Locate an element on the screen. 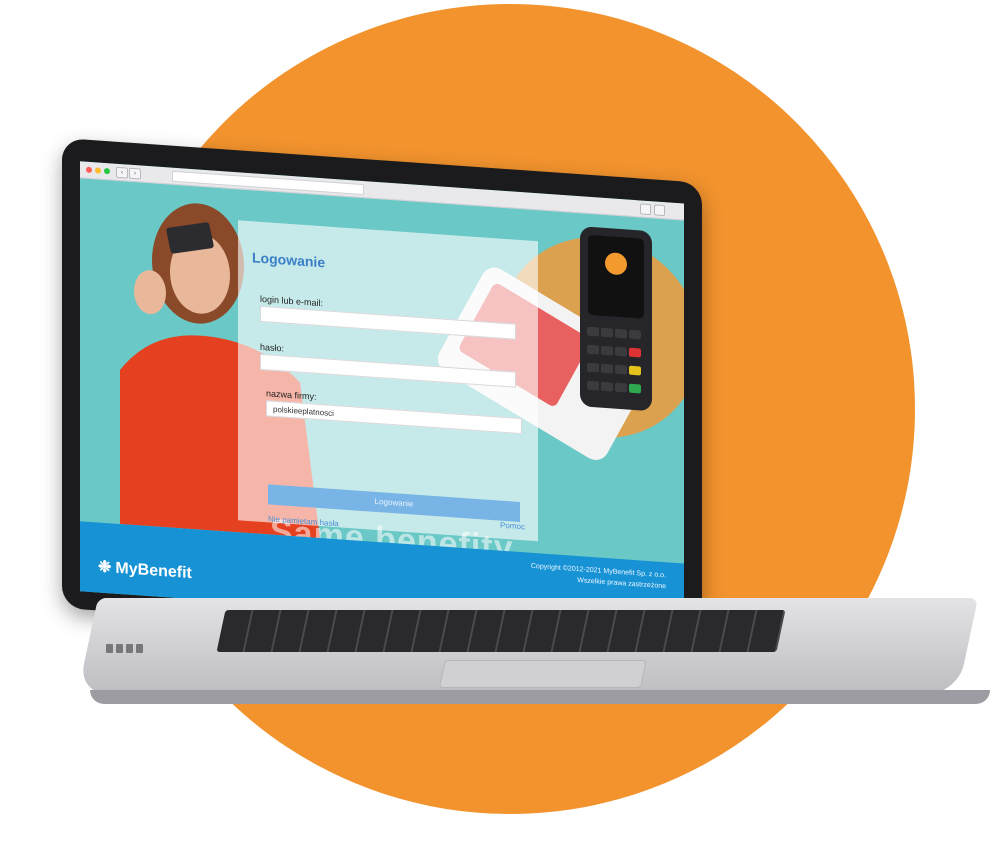 The height and width of the screenshot is (843, 995). laptop-base is located at coordinates (528, 646).